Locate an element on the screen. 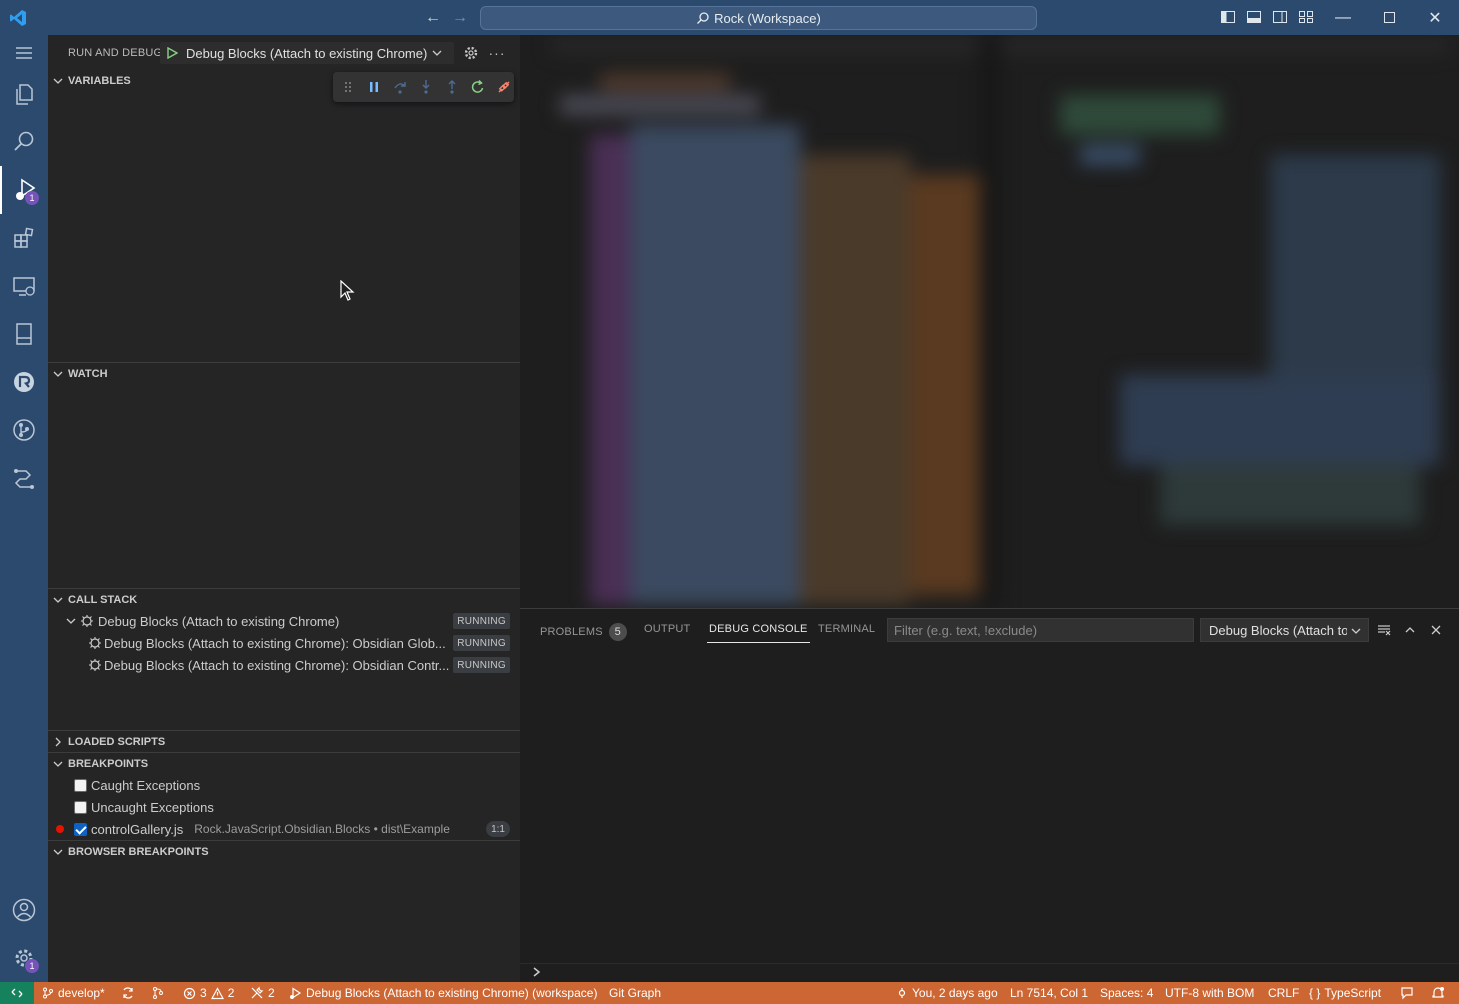  uncaught-exceptions-checkbox is located at coordinates (80, 807).